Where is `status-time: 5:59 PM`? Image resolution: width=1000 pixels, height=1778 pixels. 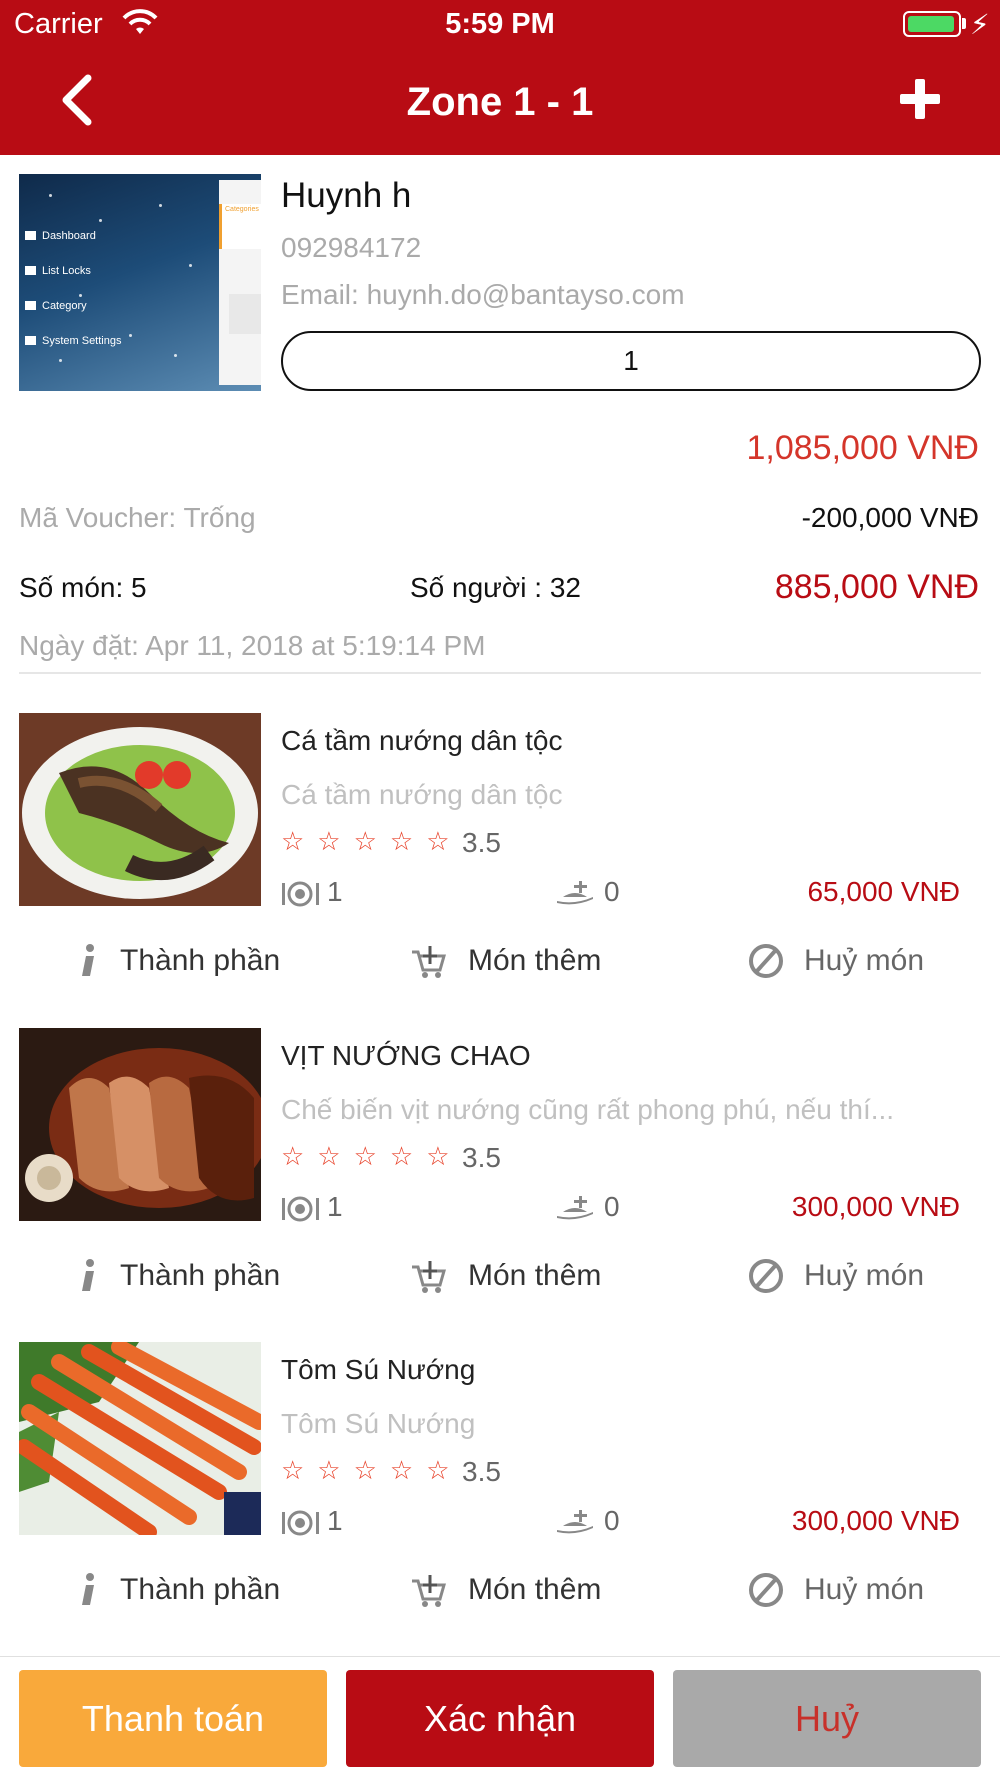 status-time: 5:59 PM is located at coordinates (500, 24).